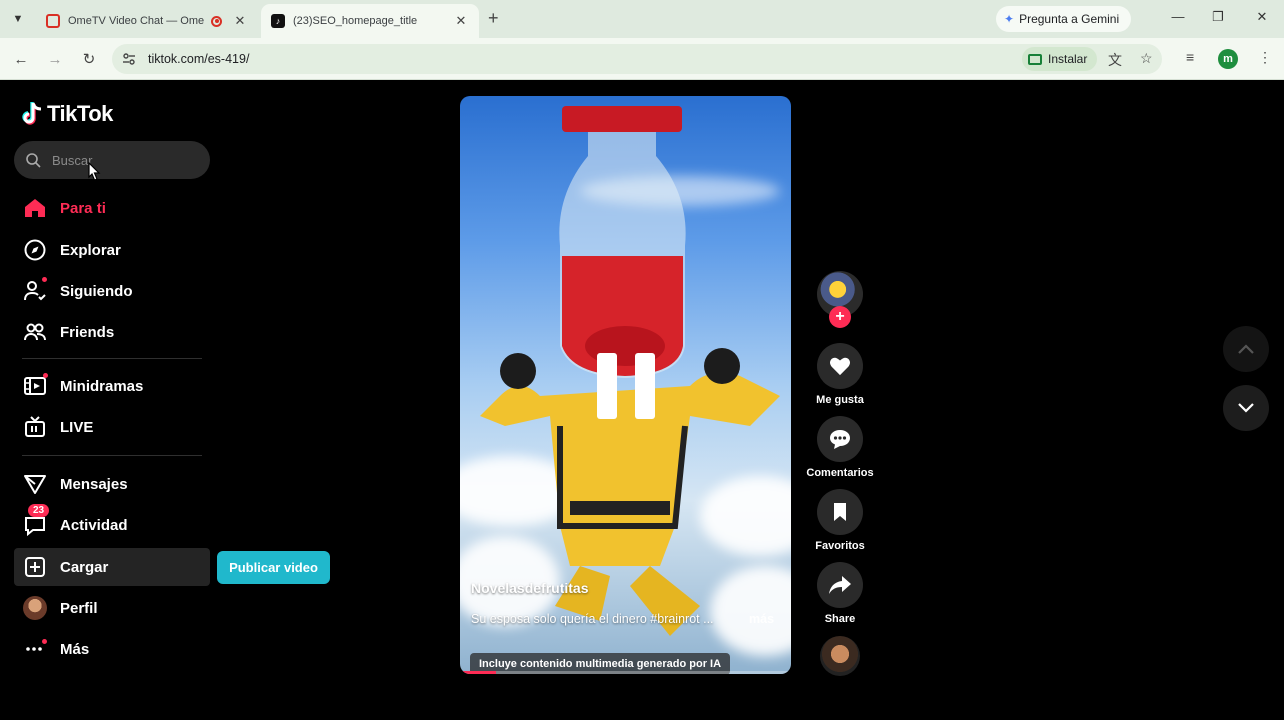  I want to click on nav-label: Cargar, so click(84, 567).